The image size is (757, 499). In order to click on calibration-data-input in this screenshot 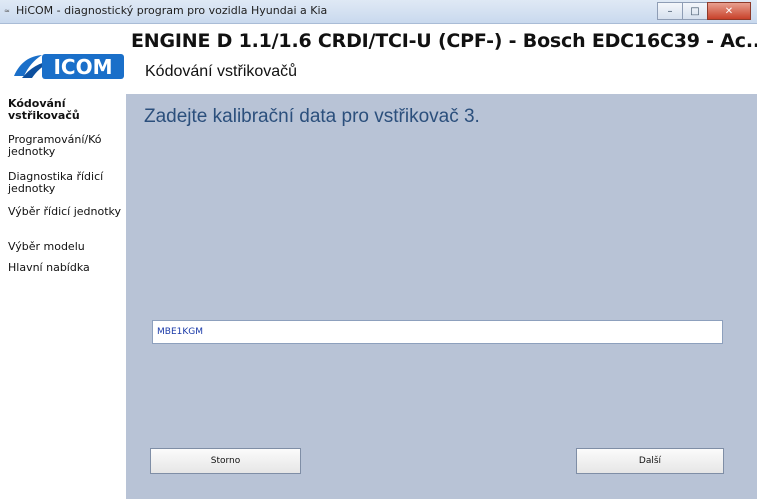, I will do `click(437, 332)`.